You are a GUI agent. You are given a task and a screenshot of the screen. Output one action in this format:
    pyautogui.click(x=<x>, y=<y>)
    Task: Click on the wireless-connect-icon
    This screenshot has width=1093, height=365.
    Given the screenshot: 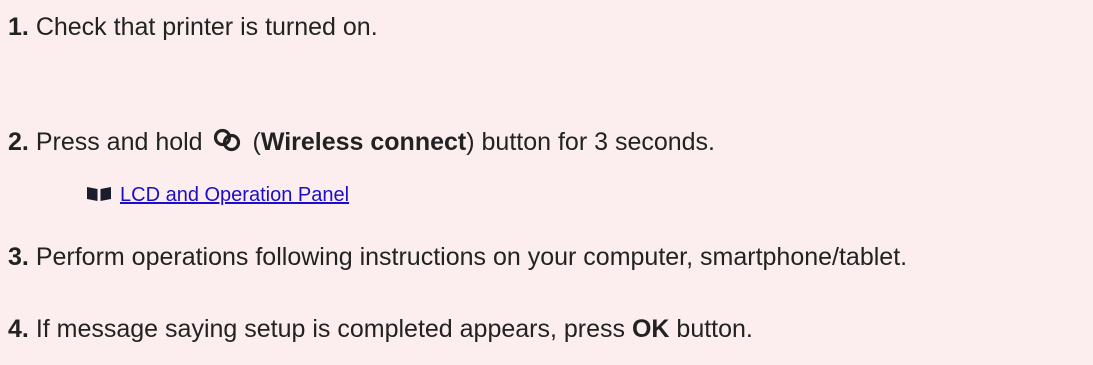 What is the action you would take?
    pyautogui.click(x=226, y=140)
    